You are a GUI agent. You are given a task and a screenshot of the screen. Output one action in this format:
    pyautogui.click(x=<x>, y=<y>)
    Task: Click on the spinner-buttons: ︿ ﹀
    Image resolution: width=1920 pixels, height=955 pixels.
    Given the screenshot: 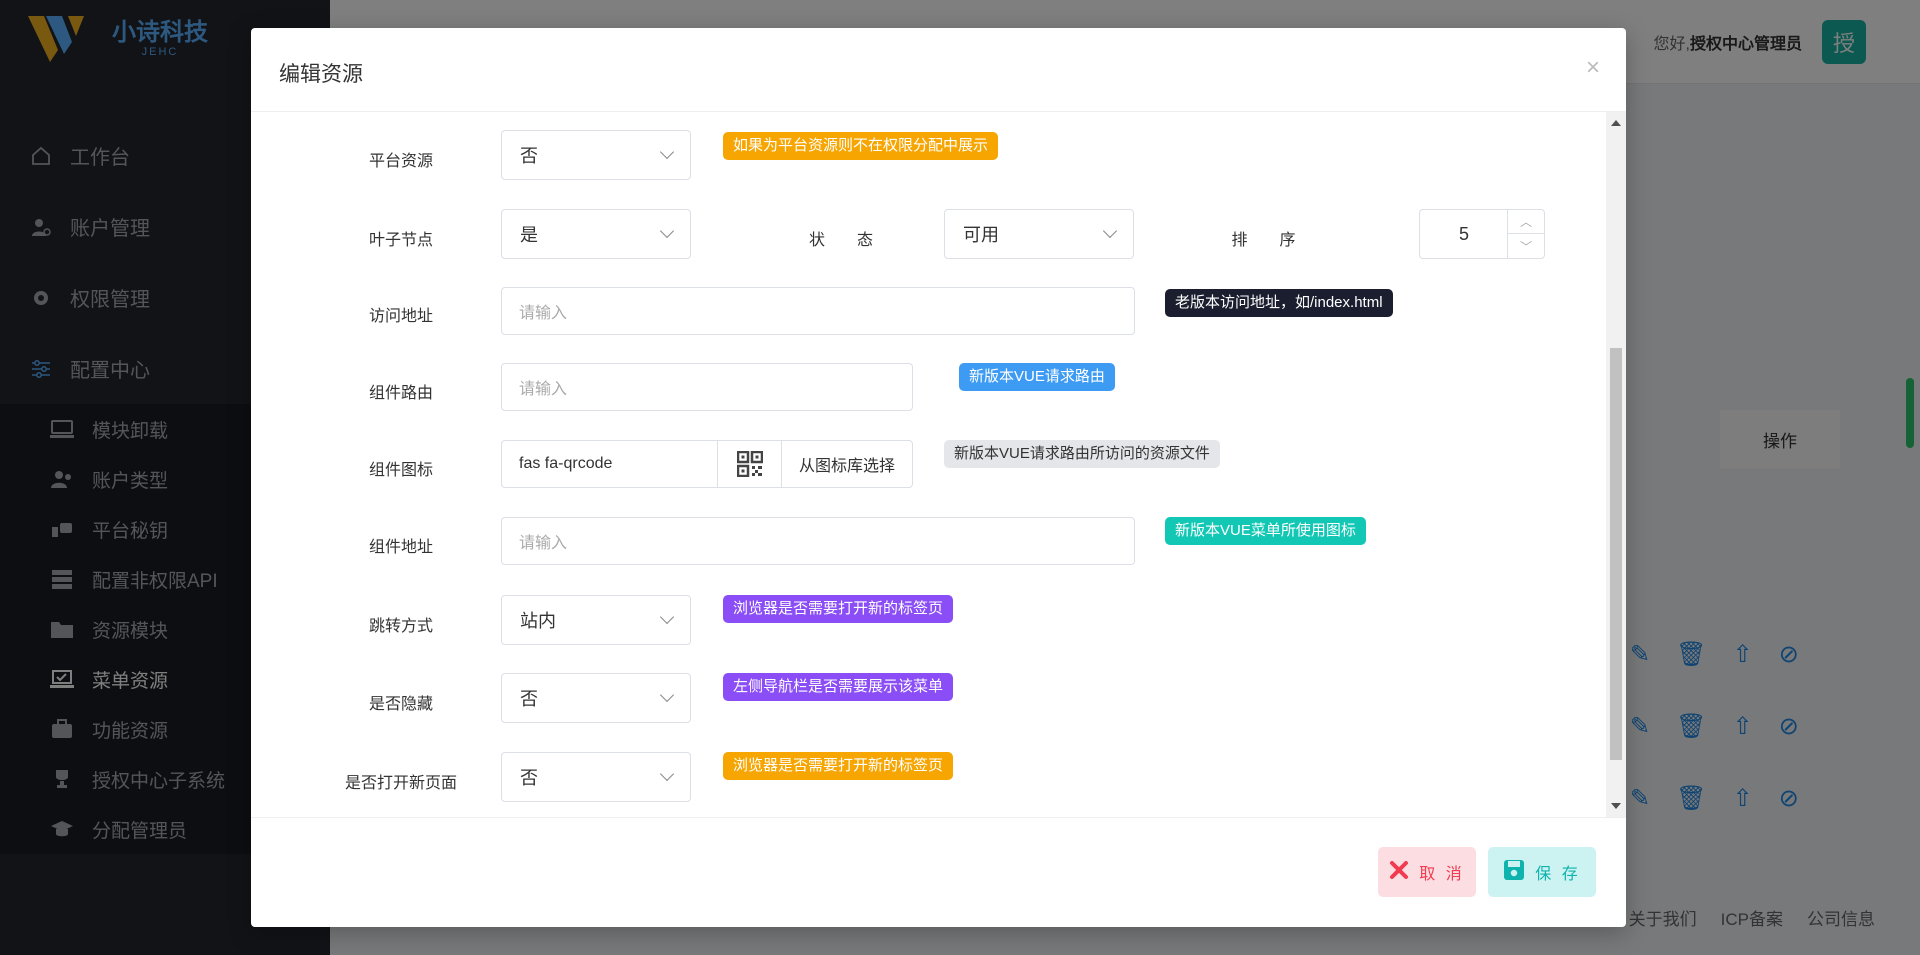 What is the action you would take?
    pyautogui.click(x=1525, y=234)
    